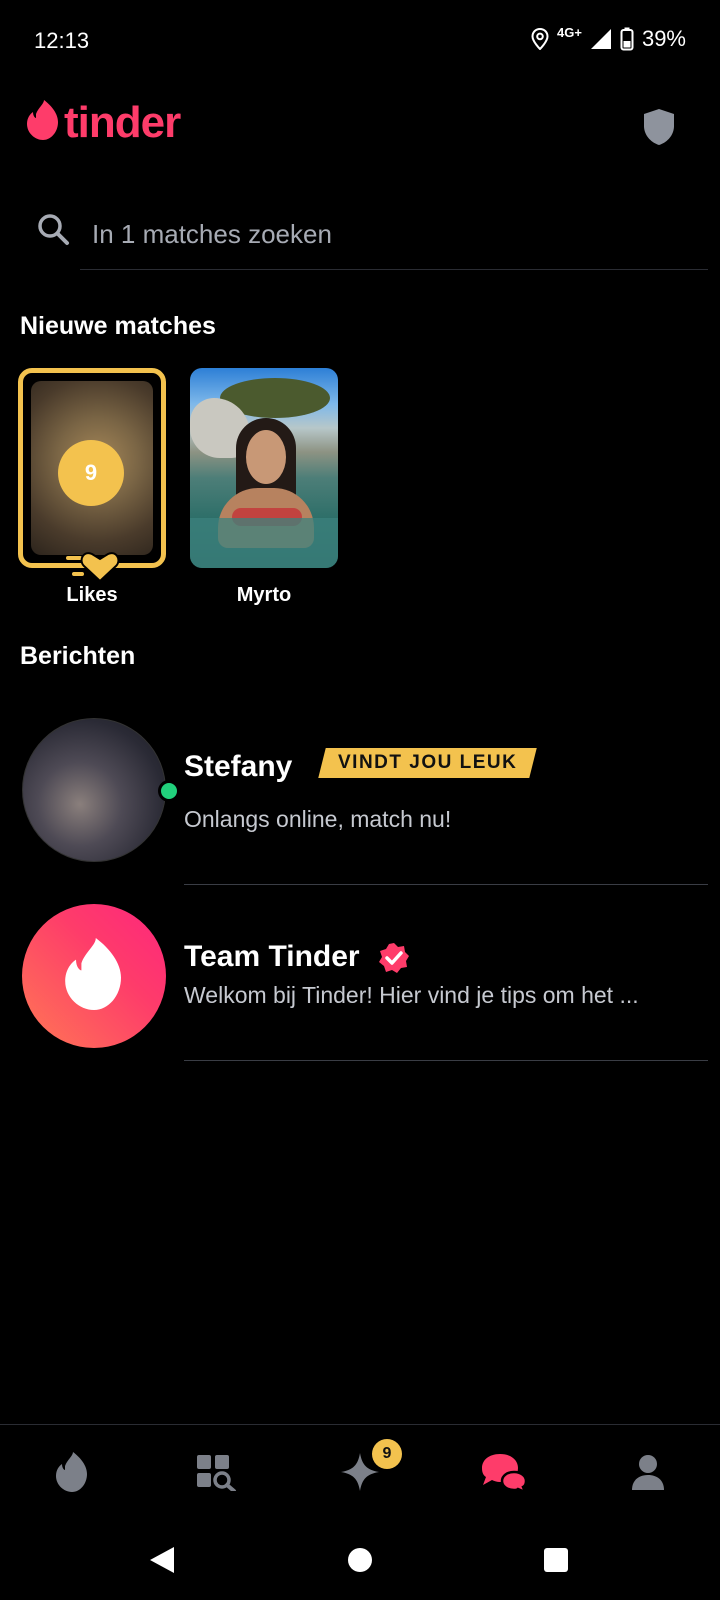 This screenshot has width=720, height=1600. Describe the element at coordinates (272, 956) in the screenshot. I see `message-name: Team Tinder` at that location.